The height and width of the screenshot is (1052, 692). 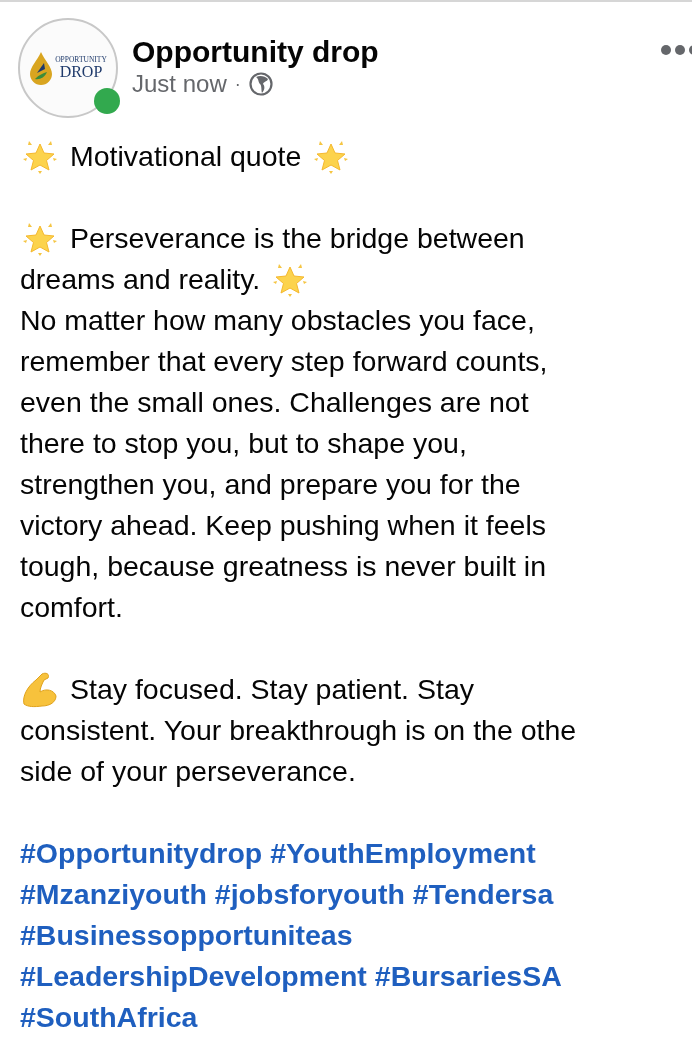 I want to click on post-text: consistent. Your breakthrough is on the othe, so click(x=298, y=730).